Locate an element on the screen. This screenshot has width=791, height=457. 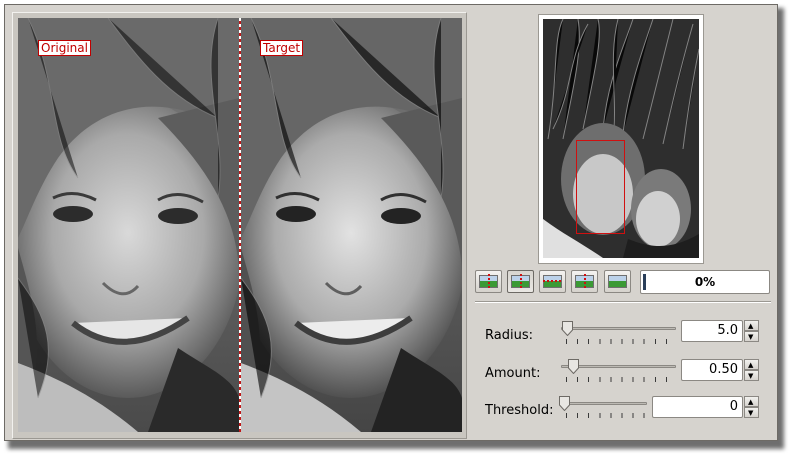
preview-full-button is located at coordinates (617, 281).